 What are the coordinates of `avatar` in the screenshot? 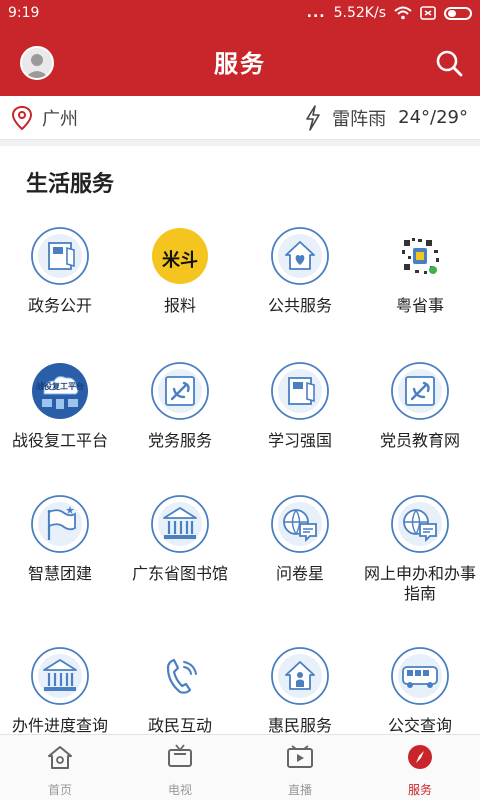 It's located at (37, 63).